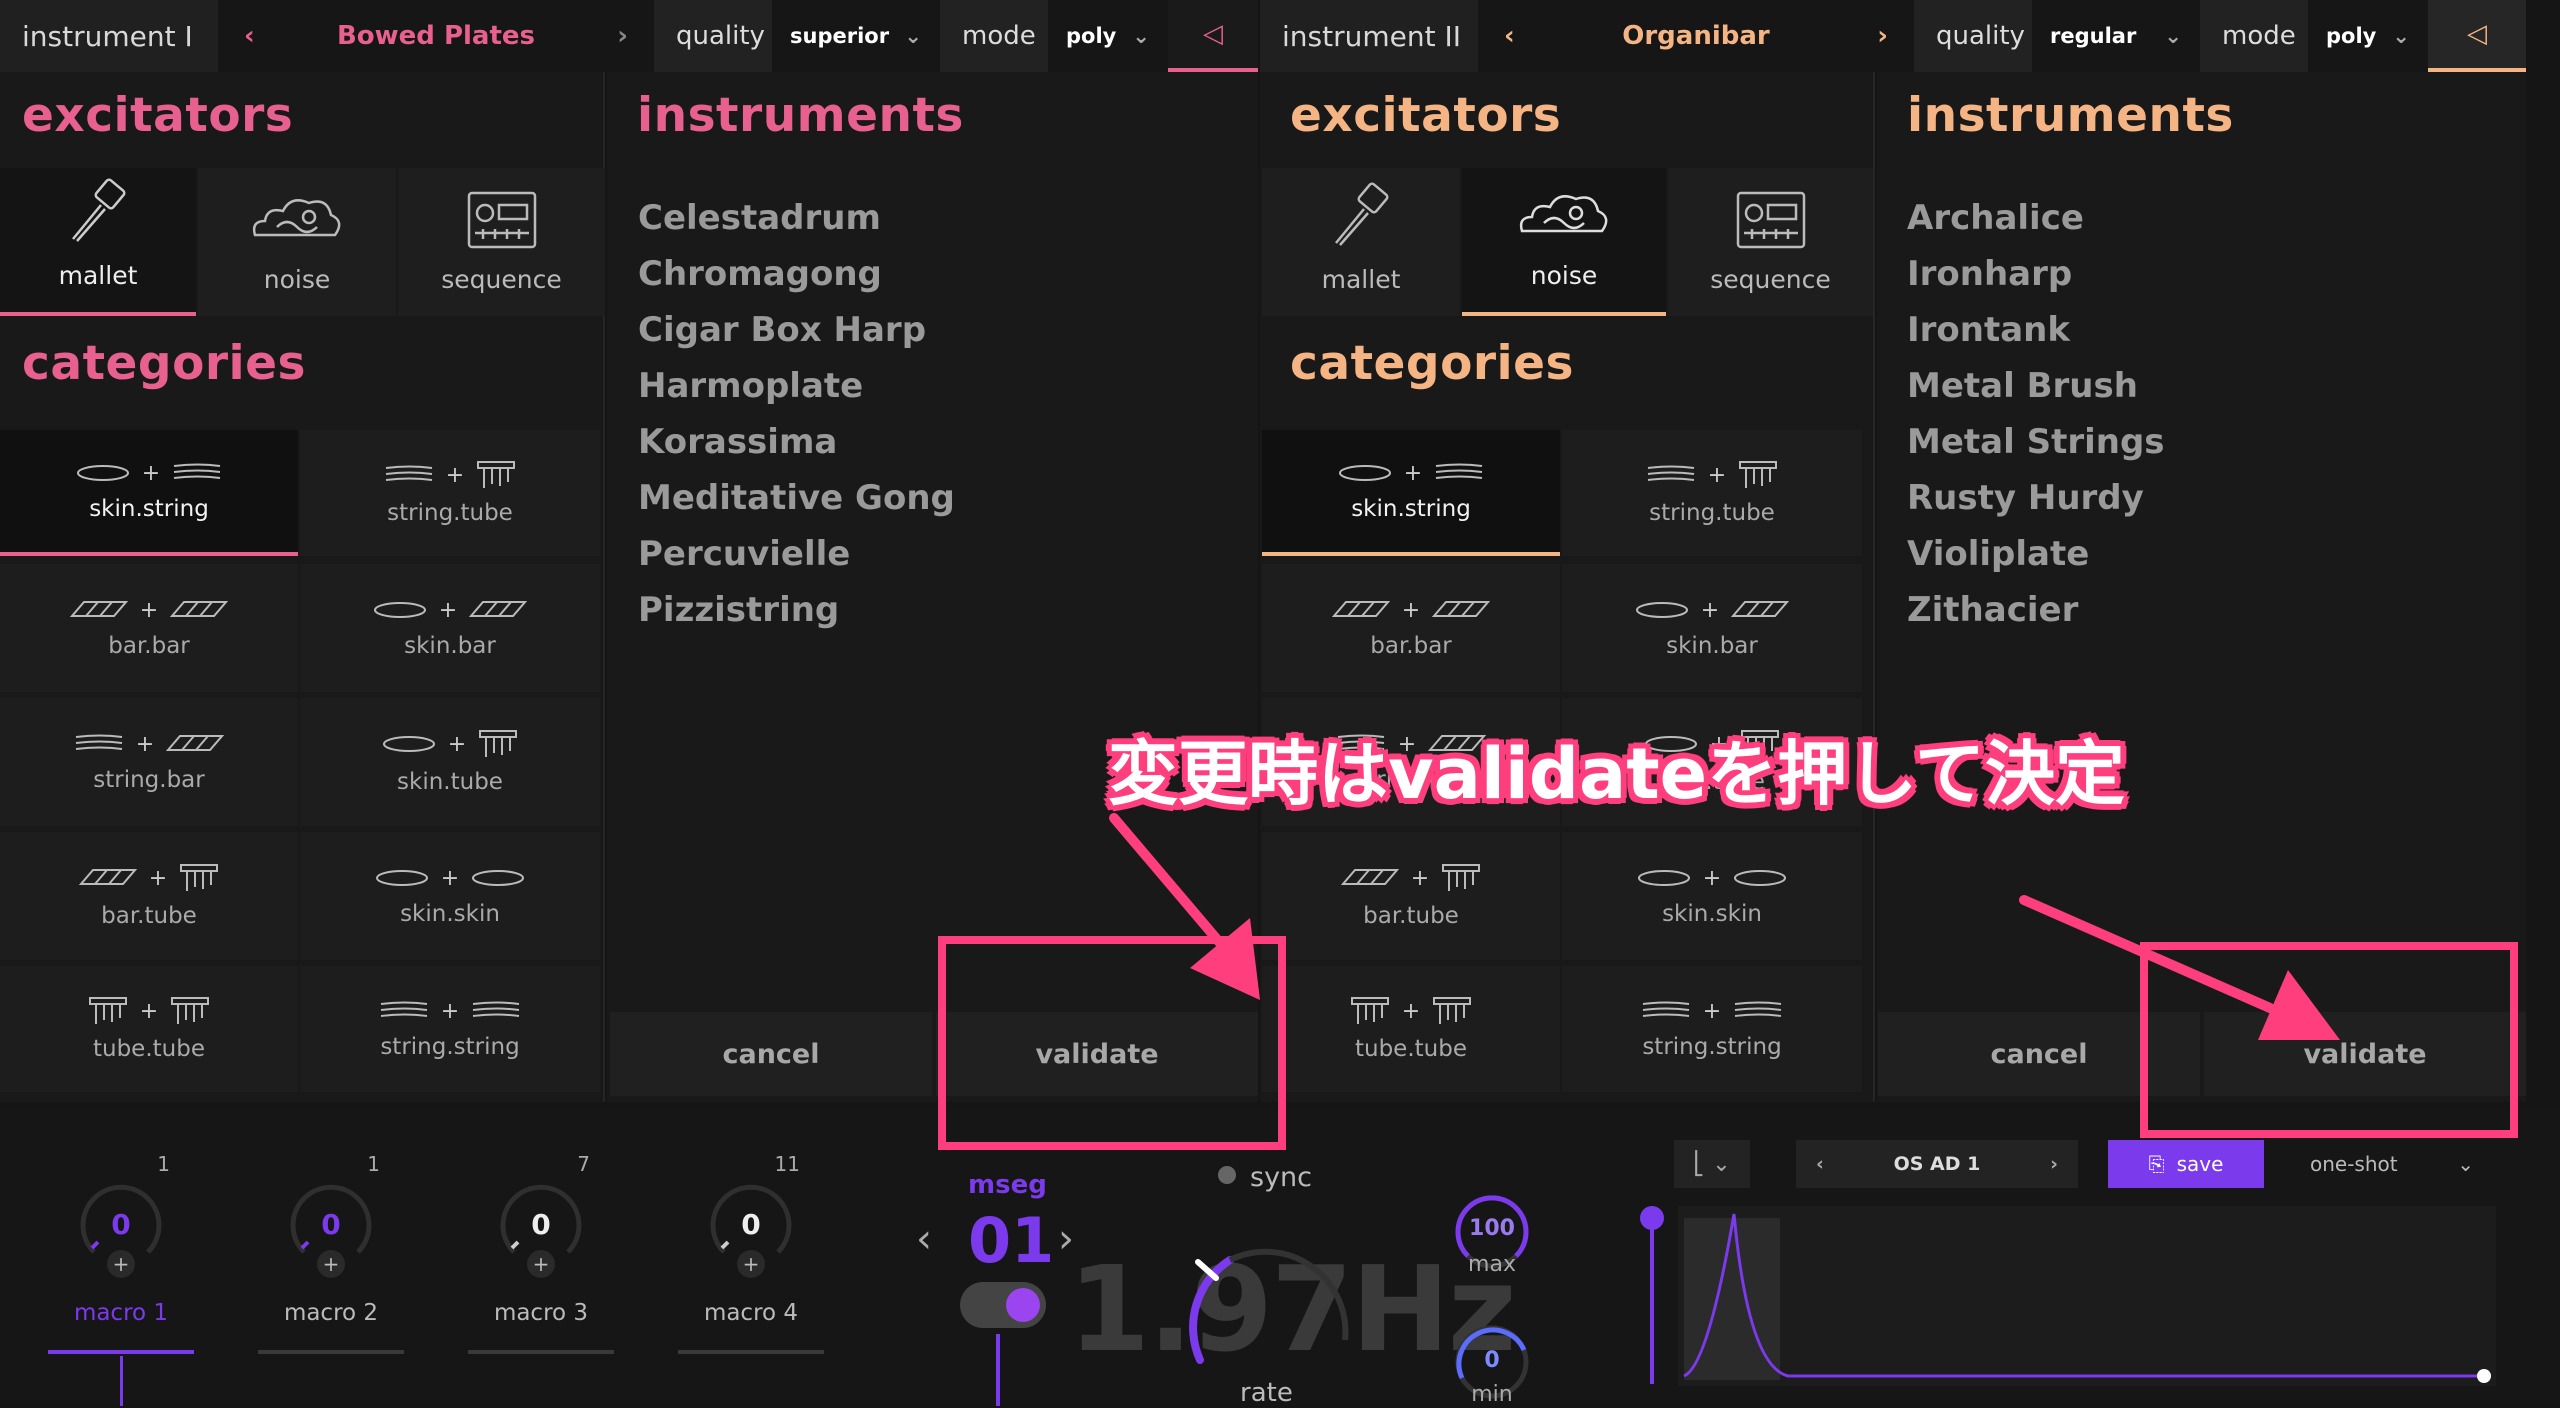 This screenshot has width=2560, height=1408. I want to click on instrument-item: Irontank, so click(2036, 330).